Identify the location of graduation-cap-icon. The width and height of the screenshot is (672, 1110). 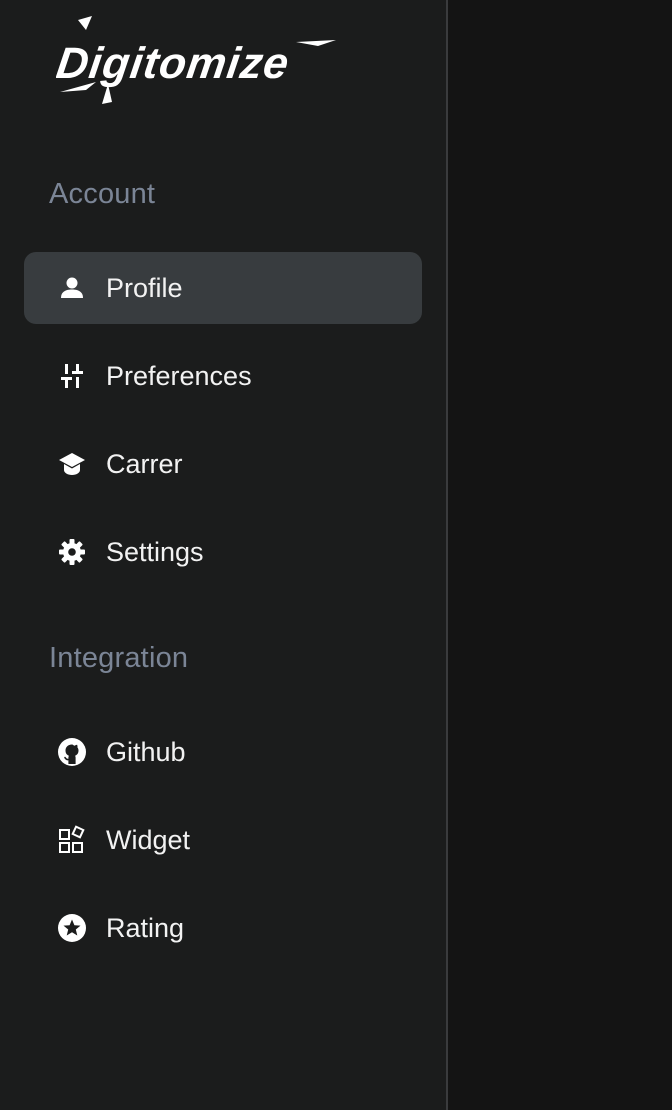
(72, 464).